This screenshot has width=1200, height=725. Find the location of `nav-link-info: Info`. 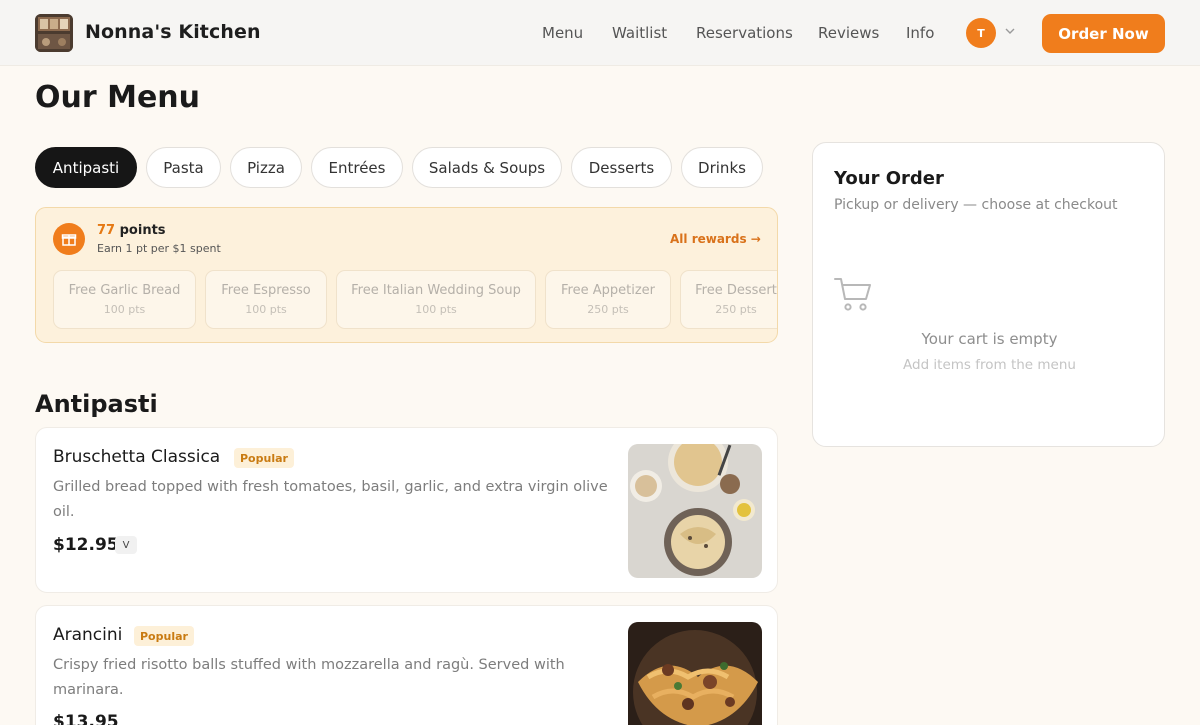

nav-link-info: Info is located at coordinates (920, 33).